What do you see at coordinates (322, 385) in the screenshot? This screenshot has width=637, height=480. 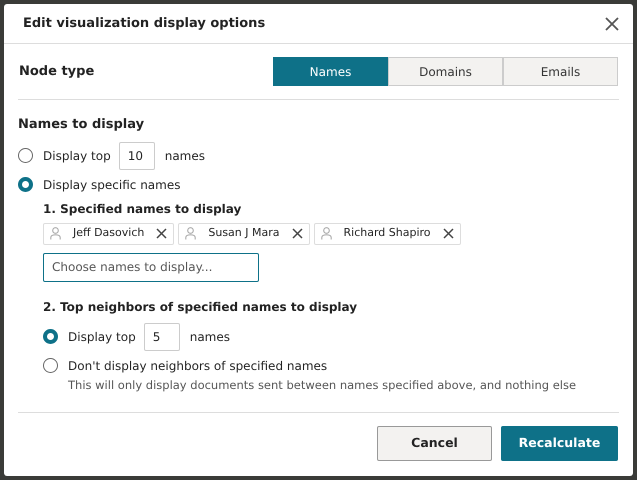 I see `option-description: This will only display documents sent between names specified above, and nothing else` at bounding box center [322, 385].